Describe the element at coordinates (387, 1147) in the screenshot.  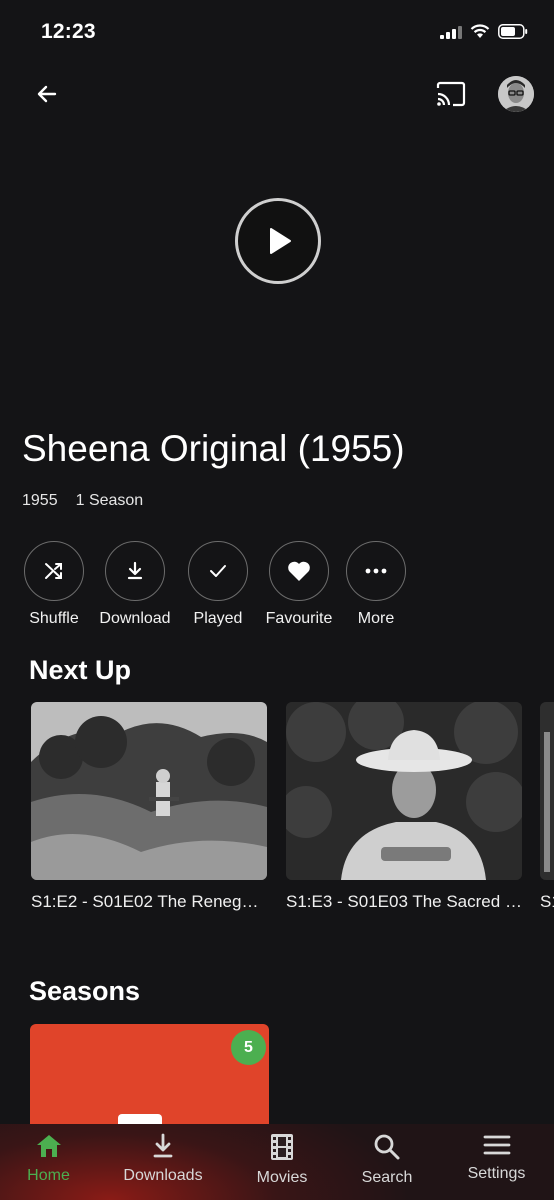
I see `search-icon` at that location.